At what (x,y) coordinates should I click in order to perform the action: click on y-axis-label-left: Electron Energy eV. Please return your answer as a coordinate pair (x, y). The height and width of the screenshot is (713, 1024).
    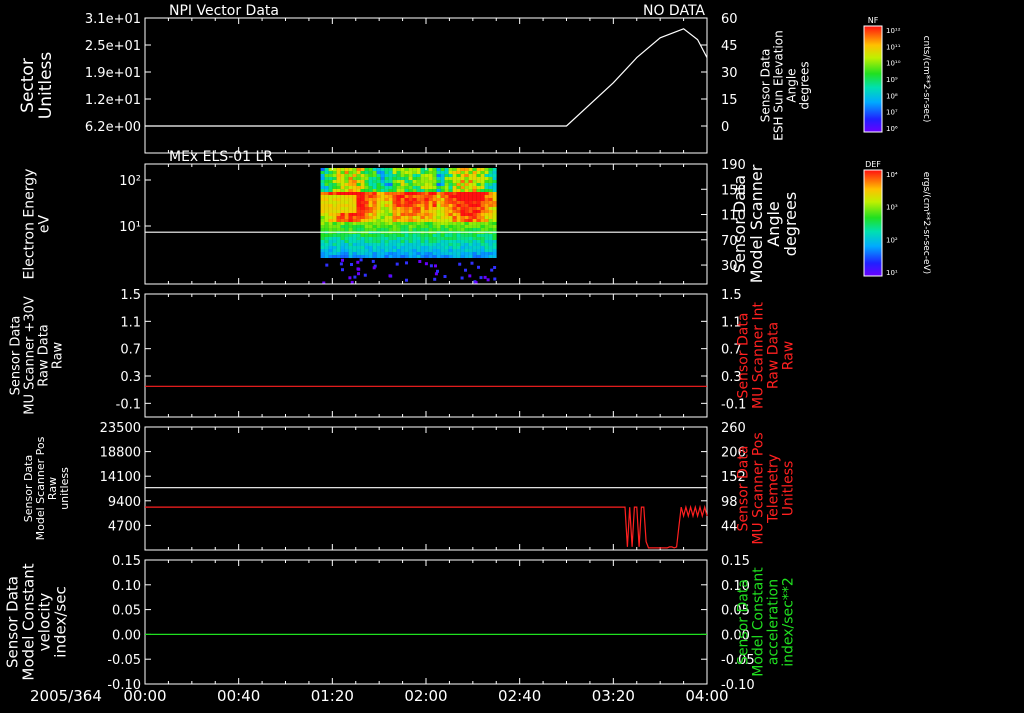
    Looking at the image, I should click on (36, 224).